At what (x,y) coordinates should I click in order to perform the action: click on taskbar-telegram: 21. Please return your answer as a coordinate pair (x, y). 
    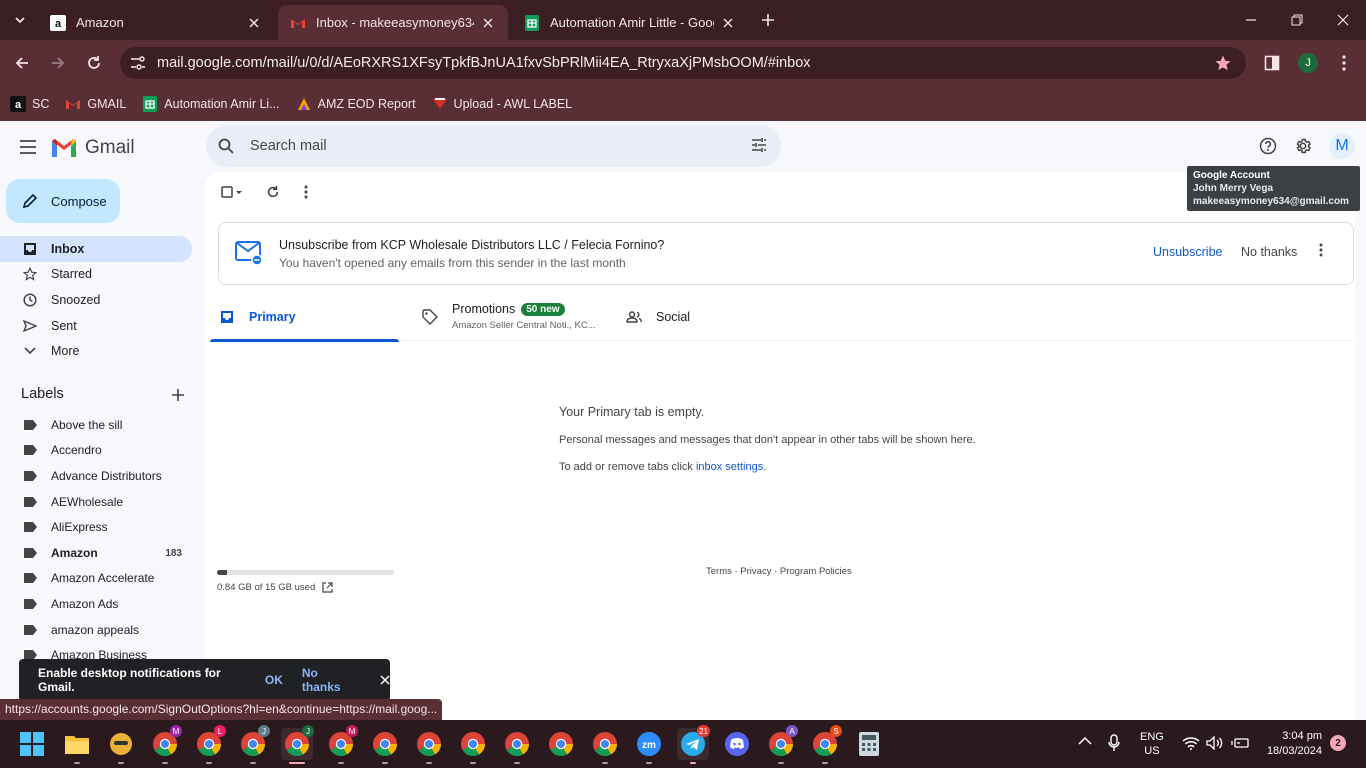
    Looking at the image, I should click on (693, 744).